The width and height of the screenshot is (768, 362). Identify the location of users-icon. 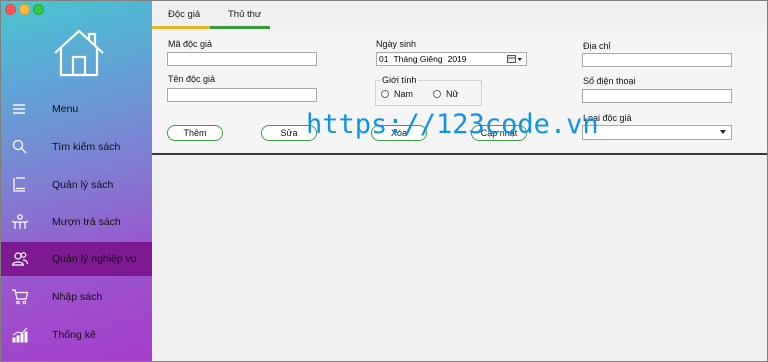
(20, 259).